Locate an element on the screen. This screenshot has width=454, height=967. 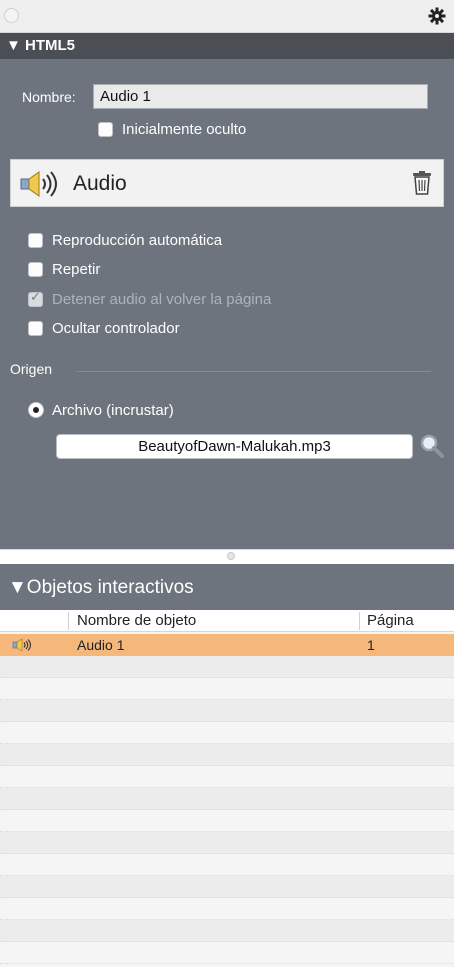
panel-splitter is located at coordinates (227, 556).